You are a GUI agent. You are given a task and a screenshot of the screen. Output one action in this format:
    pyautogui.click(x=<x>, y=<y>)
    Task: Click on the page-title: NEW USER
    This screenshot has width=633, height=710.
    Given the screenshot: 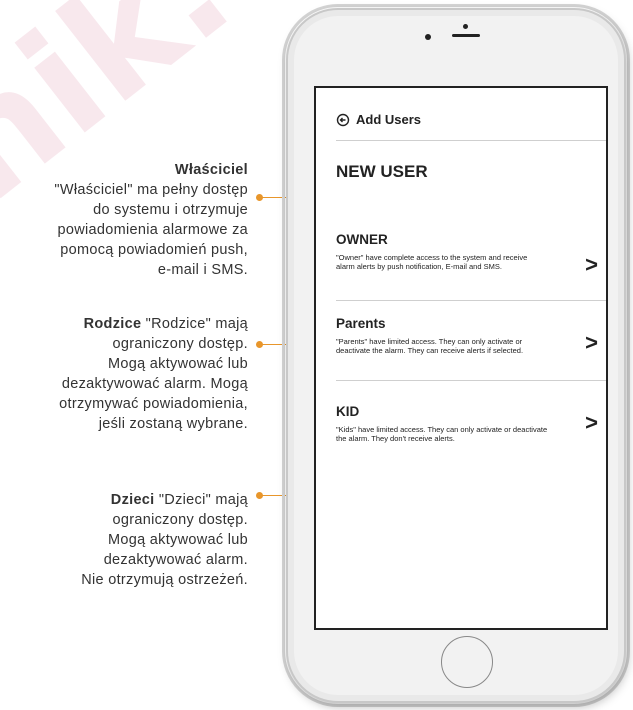 What is the action you would take?
    pyautogui.click(x=382, y=171)
    